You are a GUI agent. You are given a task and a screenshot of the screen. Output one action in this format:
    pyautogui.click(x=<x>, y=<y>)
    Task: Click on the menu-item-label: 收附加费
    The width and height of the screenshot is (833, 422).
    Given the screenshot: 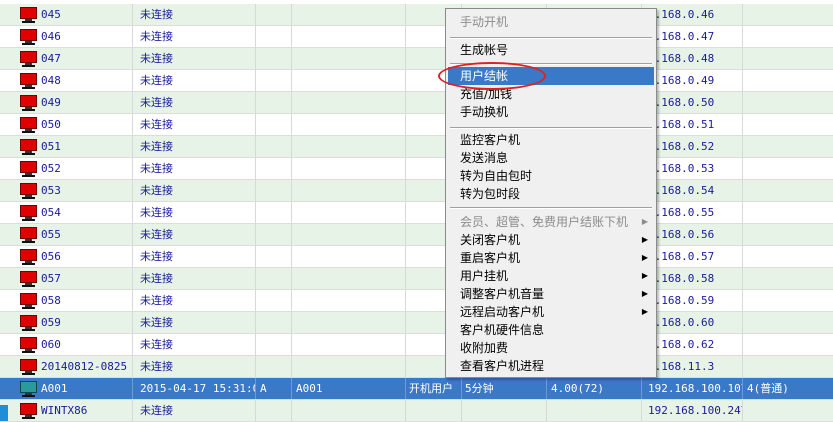 What is the action you would take?
    pyautogui.click(x=484, y=348)
    